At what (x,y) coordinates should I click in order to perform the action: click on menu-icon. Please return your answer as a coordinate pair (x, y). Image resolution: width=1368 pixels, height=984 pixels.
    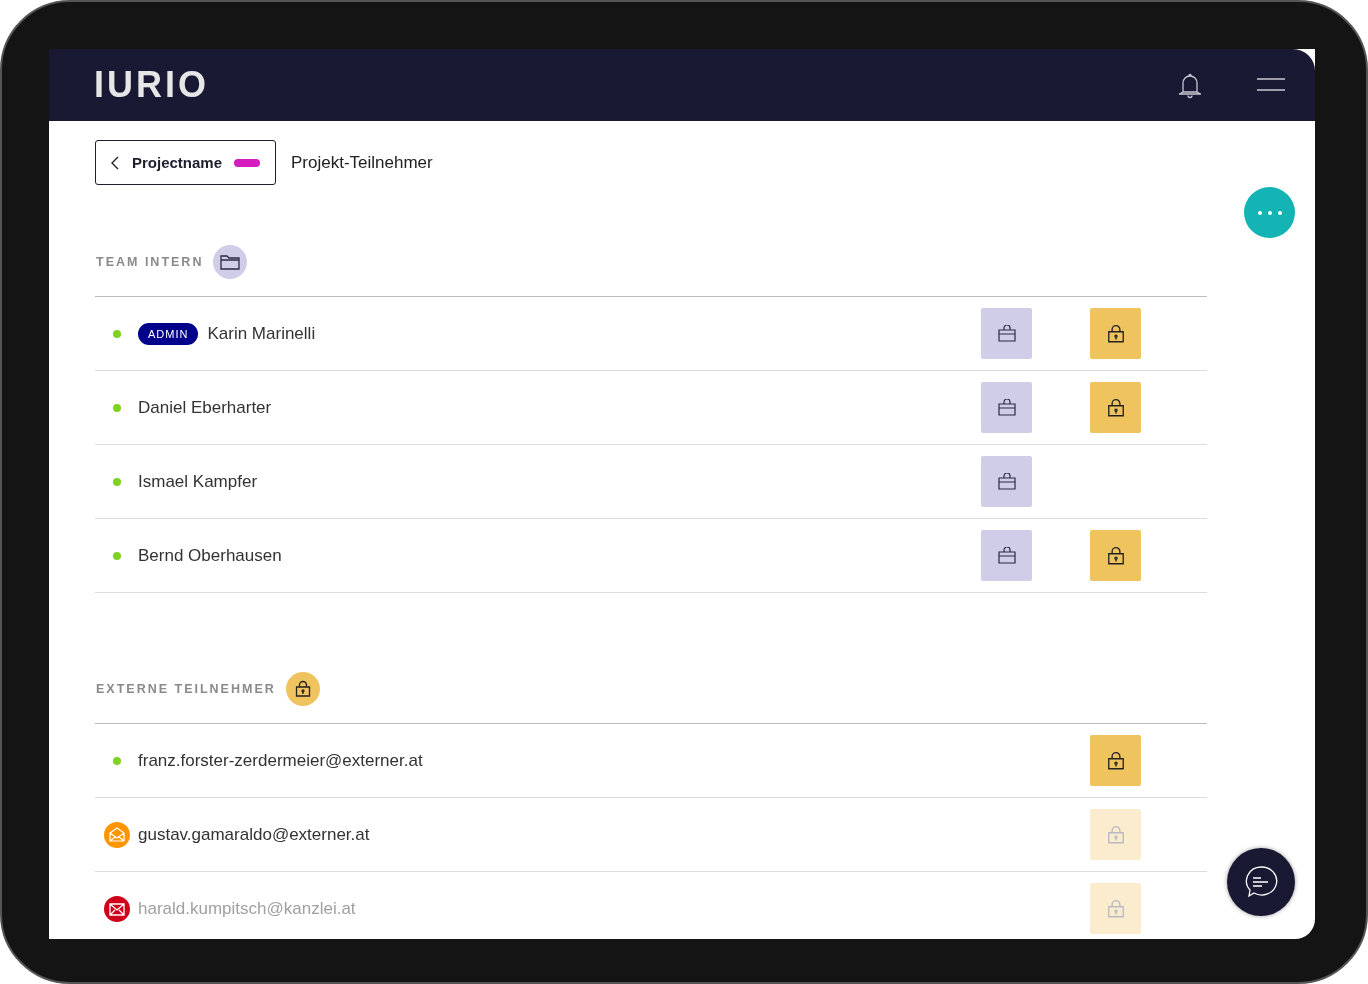
    Looking at the image, I should click on (1271, 85).